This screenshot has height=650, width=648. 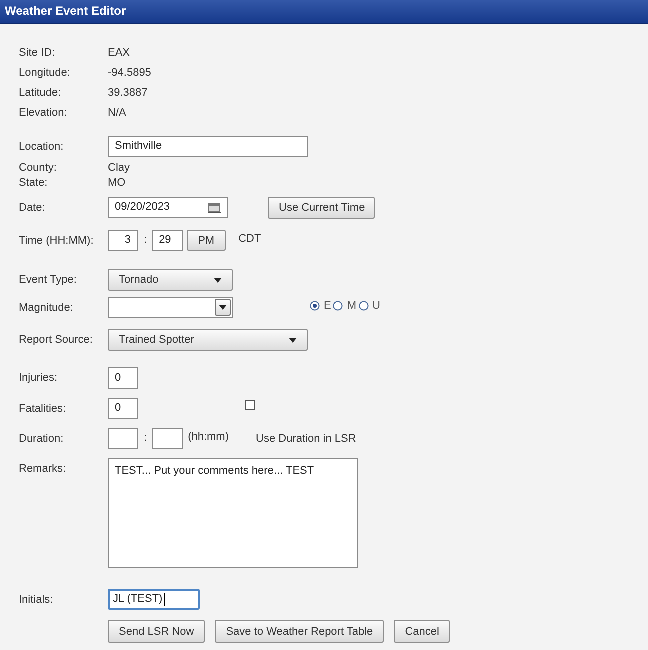 I want to click on initials-field: JL (TEST), so click(x=154, y=599).